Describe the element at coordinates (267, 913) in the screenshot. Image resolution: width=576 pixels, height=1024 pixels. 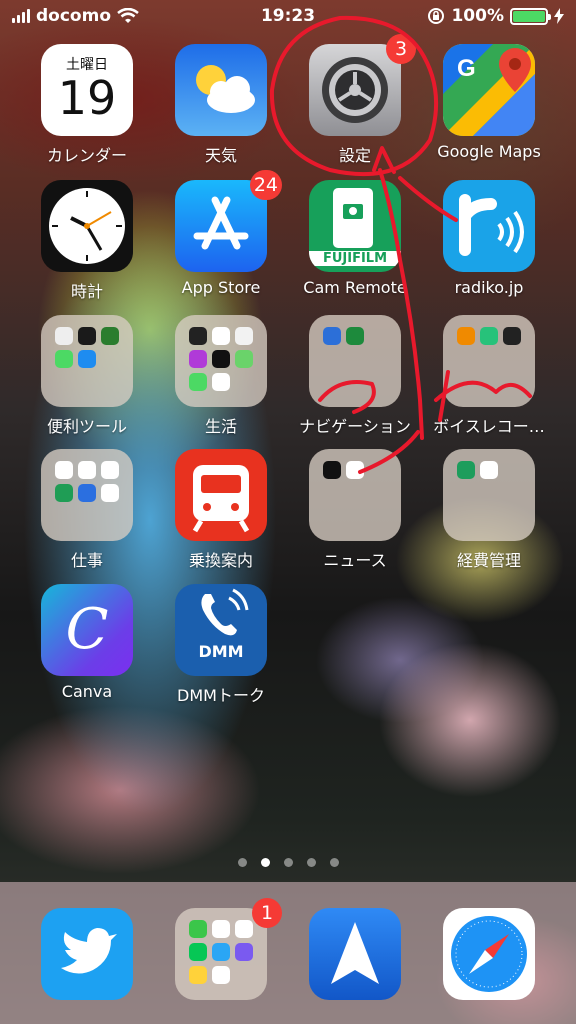
I see `notification-badge: 1` at that location.